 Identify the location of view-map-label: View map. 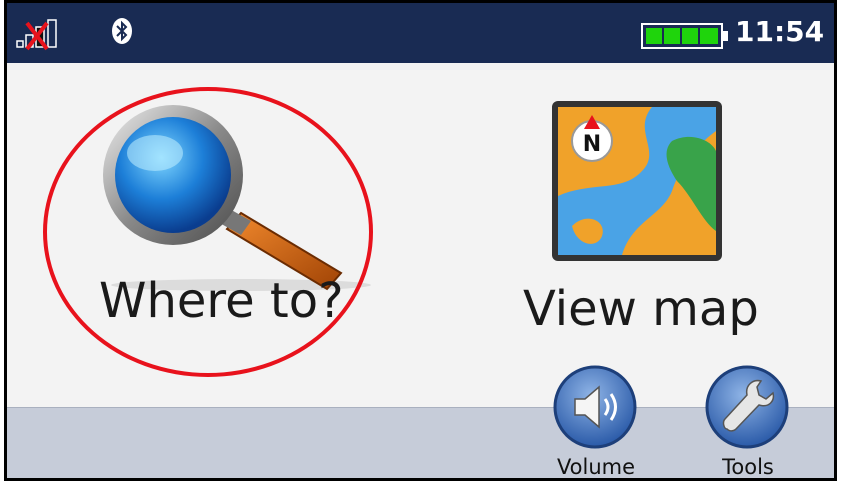
(641, 309).